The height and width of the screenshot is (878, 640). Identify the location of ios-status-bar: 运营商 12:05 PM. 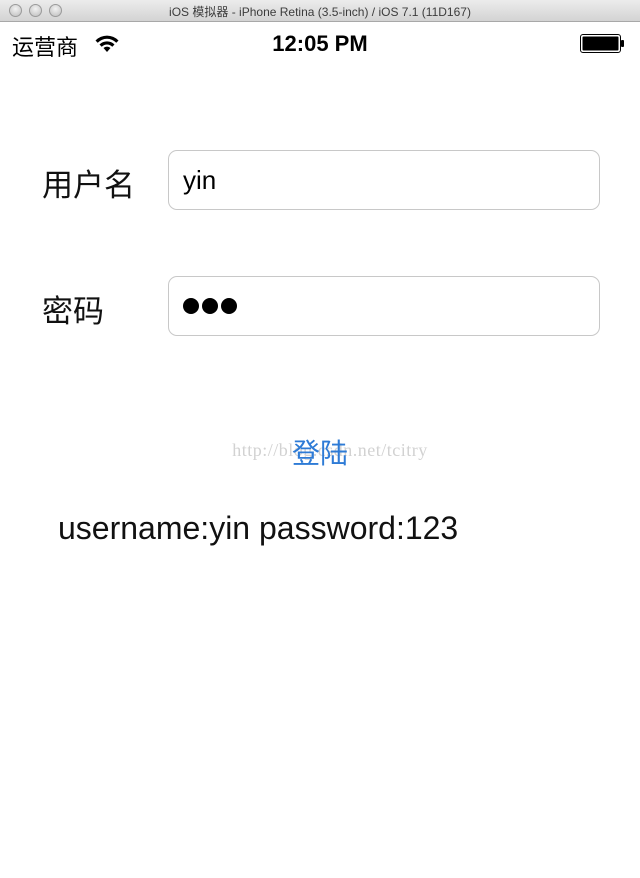
(320, 43).